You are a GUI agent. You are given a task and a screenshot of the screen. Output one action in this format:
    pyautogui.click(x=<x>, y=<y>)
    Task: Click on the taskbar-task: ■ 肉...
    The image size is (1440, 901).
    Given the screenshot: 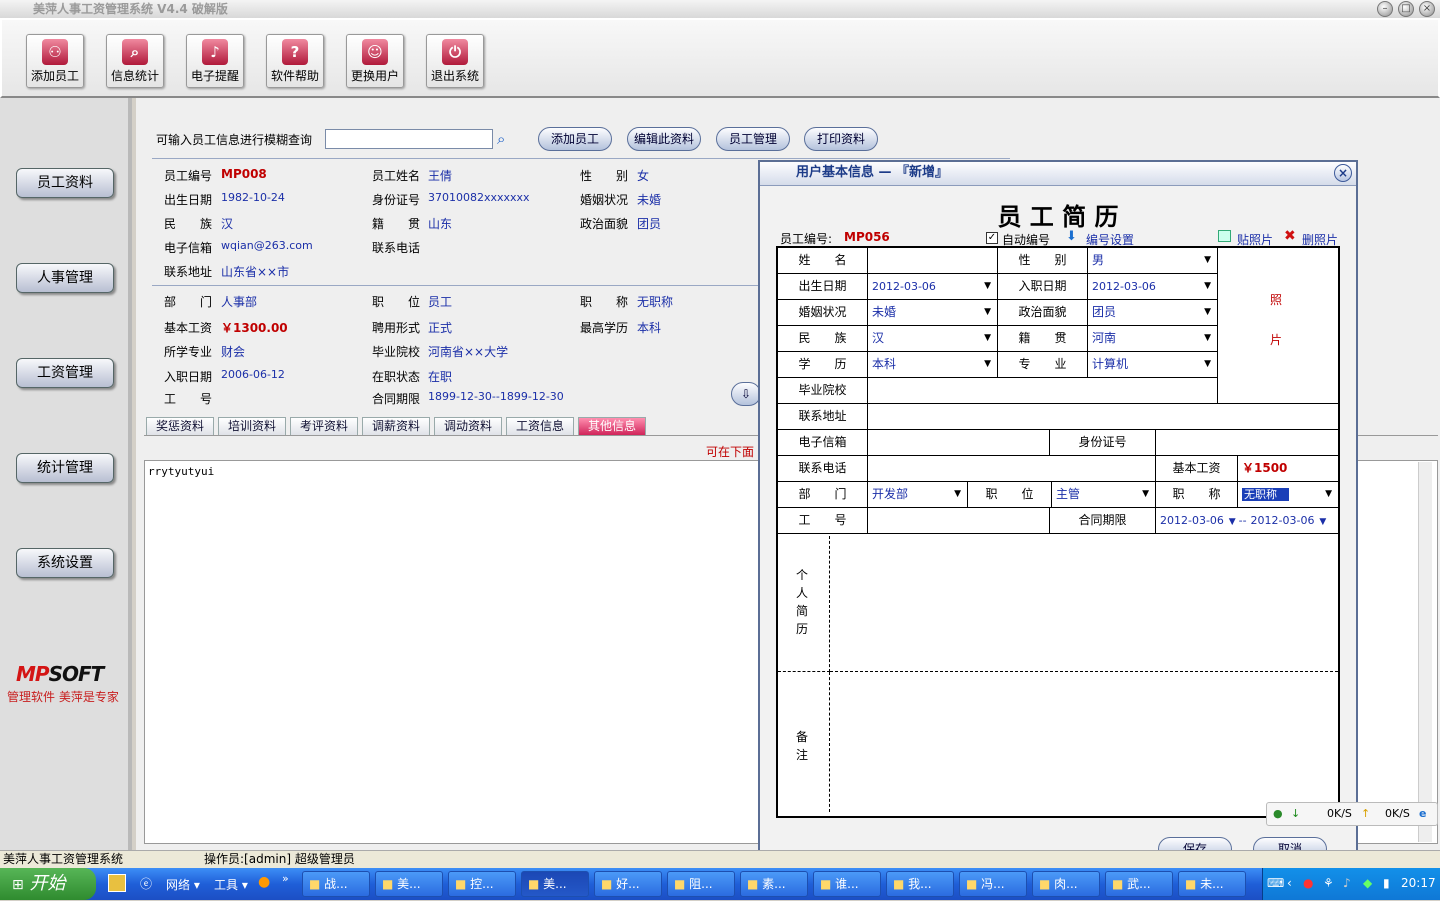 What is the action you would take?
    pyautogui.click(x=1066, y=884)
    